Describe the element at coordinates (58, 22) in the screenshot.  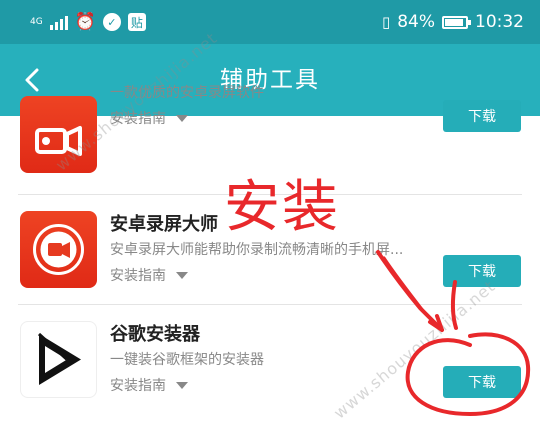
I see `signal-icon` at that location.